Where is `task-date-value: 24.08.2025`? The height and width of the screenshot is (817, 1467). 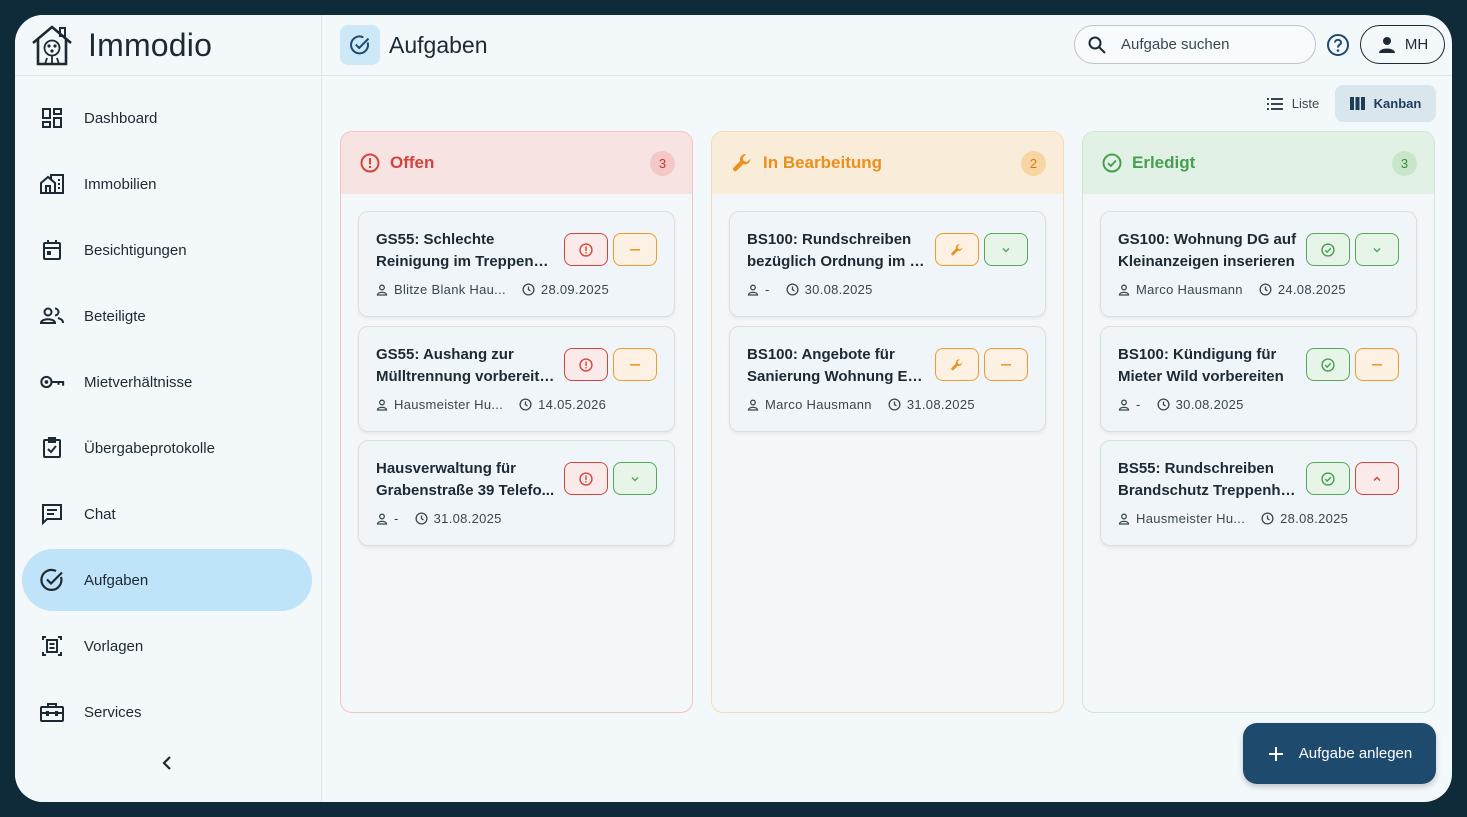
task-date-value: 24.08.2025 is located at coordinates (1311, 289).